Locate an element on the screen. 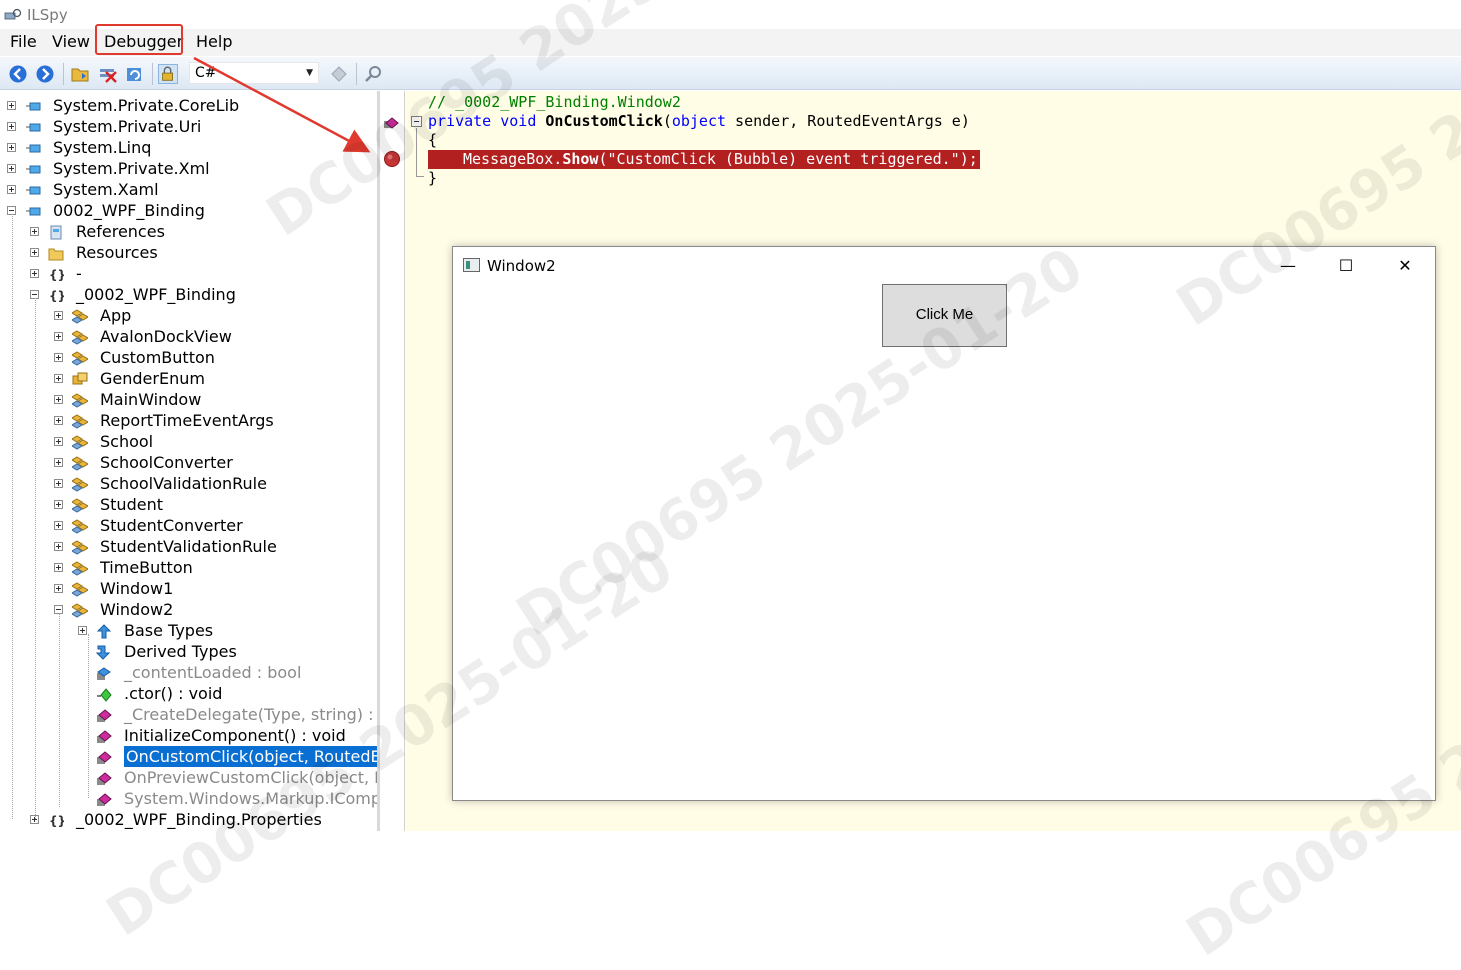 This screenshot has height=970, width=1461. tree-node-label: TimeButton is located at coordinates (146, 567).